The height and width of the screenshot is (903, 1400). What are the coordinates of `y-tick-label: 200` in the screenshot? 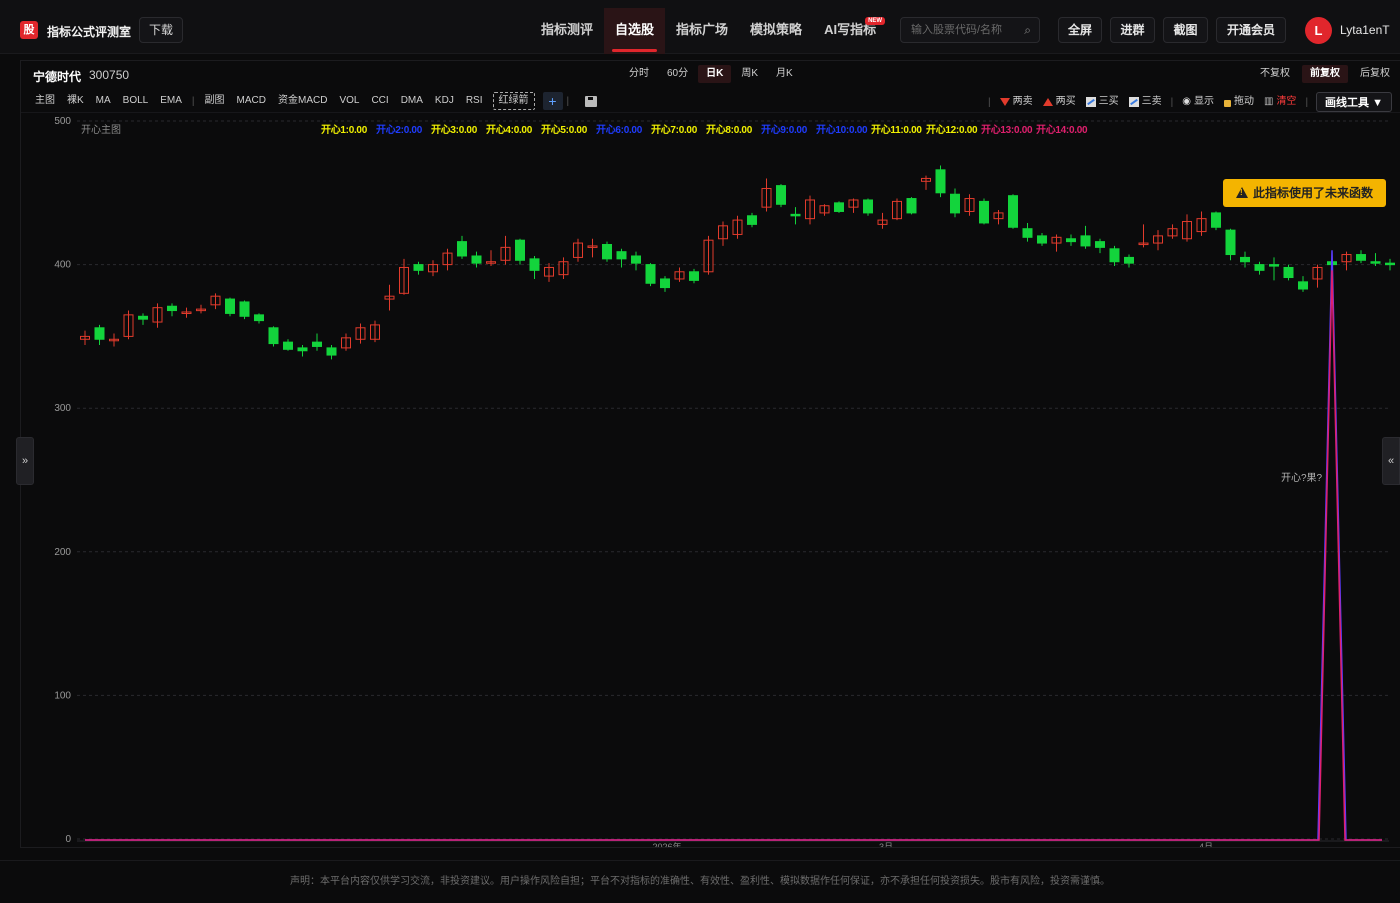 It's located at (62, 552).